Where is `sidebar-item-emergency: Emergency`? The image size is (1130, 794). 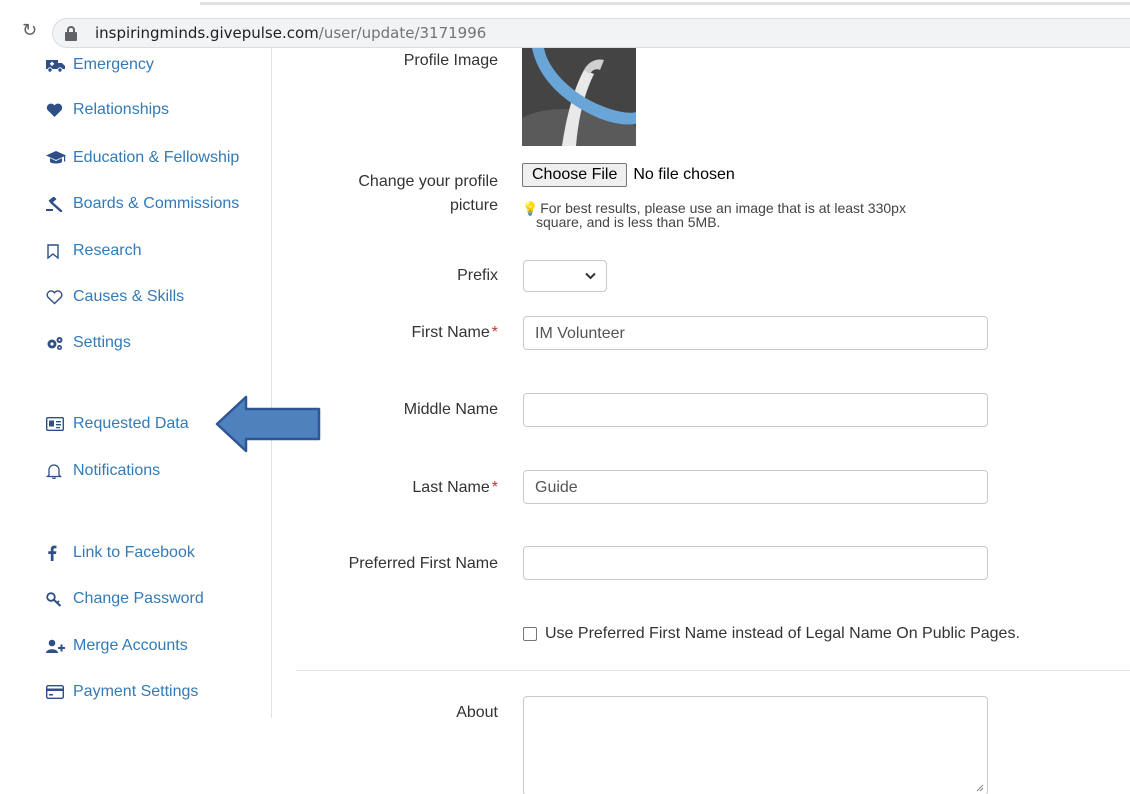
sidebar-item-emergency: Emergency is located at coordinates (100, 65).